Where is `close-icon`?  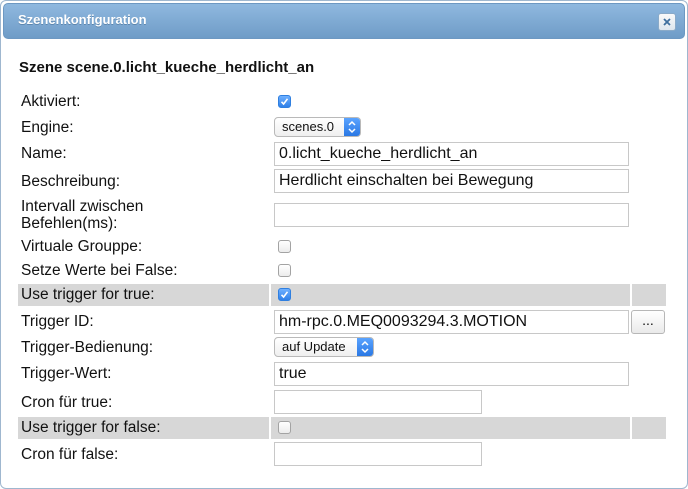
close-icon is located at coordinates (667, 22).